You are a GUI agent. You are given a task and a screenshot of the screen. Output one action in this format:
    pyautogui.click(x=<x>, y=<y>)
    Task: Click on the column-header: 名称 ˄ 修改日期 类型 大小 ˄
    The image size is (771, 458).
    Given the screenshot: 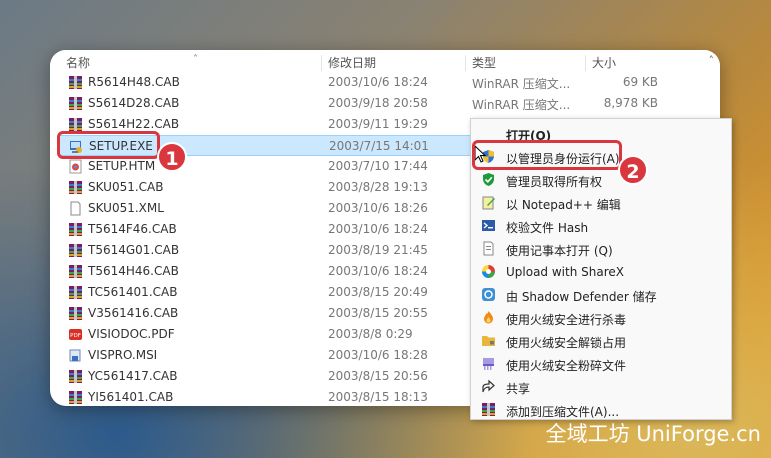 What is the action you would take?
    pyautogui.click(x=385, y=61)
    